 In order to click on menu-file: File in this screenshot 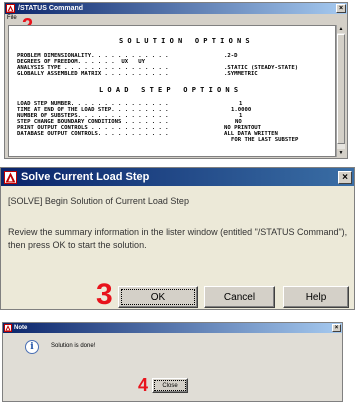, I will do `click(12, 18)`.